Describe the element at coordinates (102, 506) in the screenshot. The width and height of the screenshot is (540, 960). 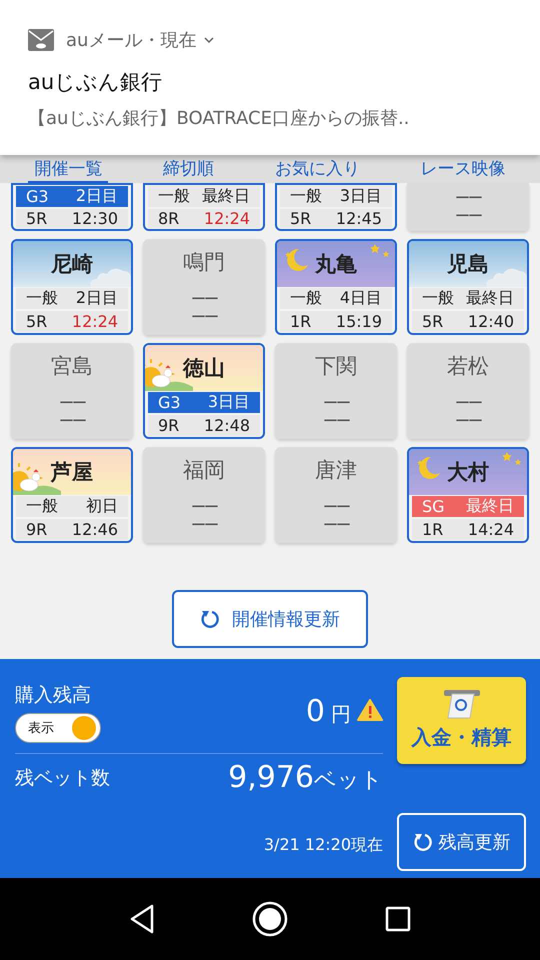
I see `day-label: 初日` at that location.